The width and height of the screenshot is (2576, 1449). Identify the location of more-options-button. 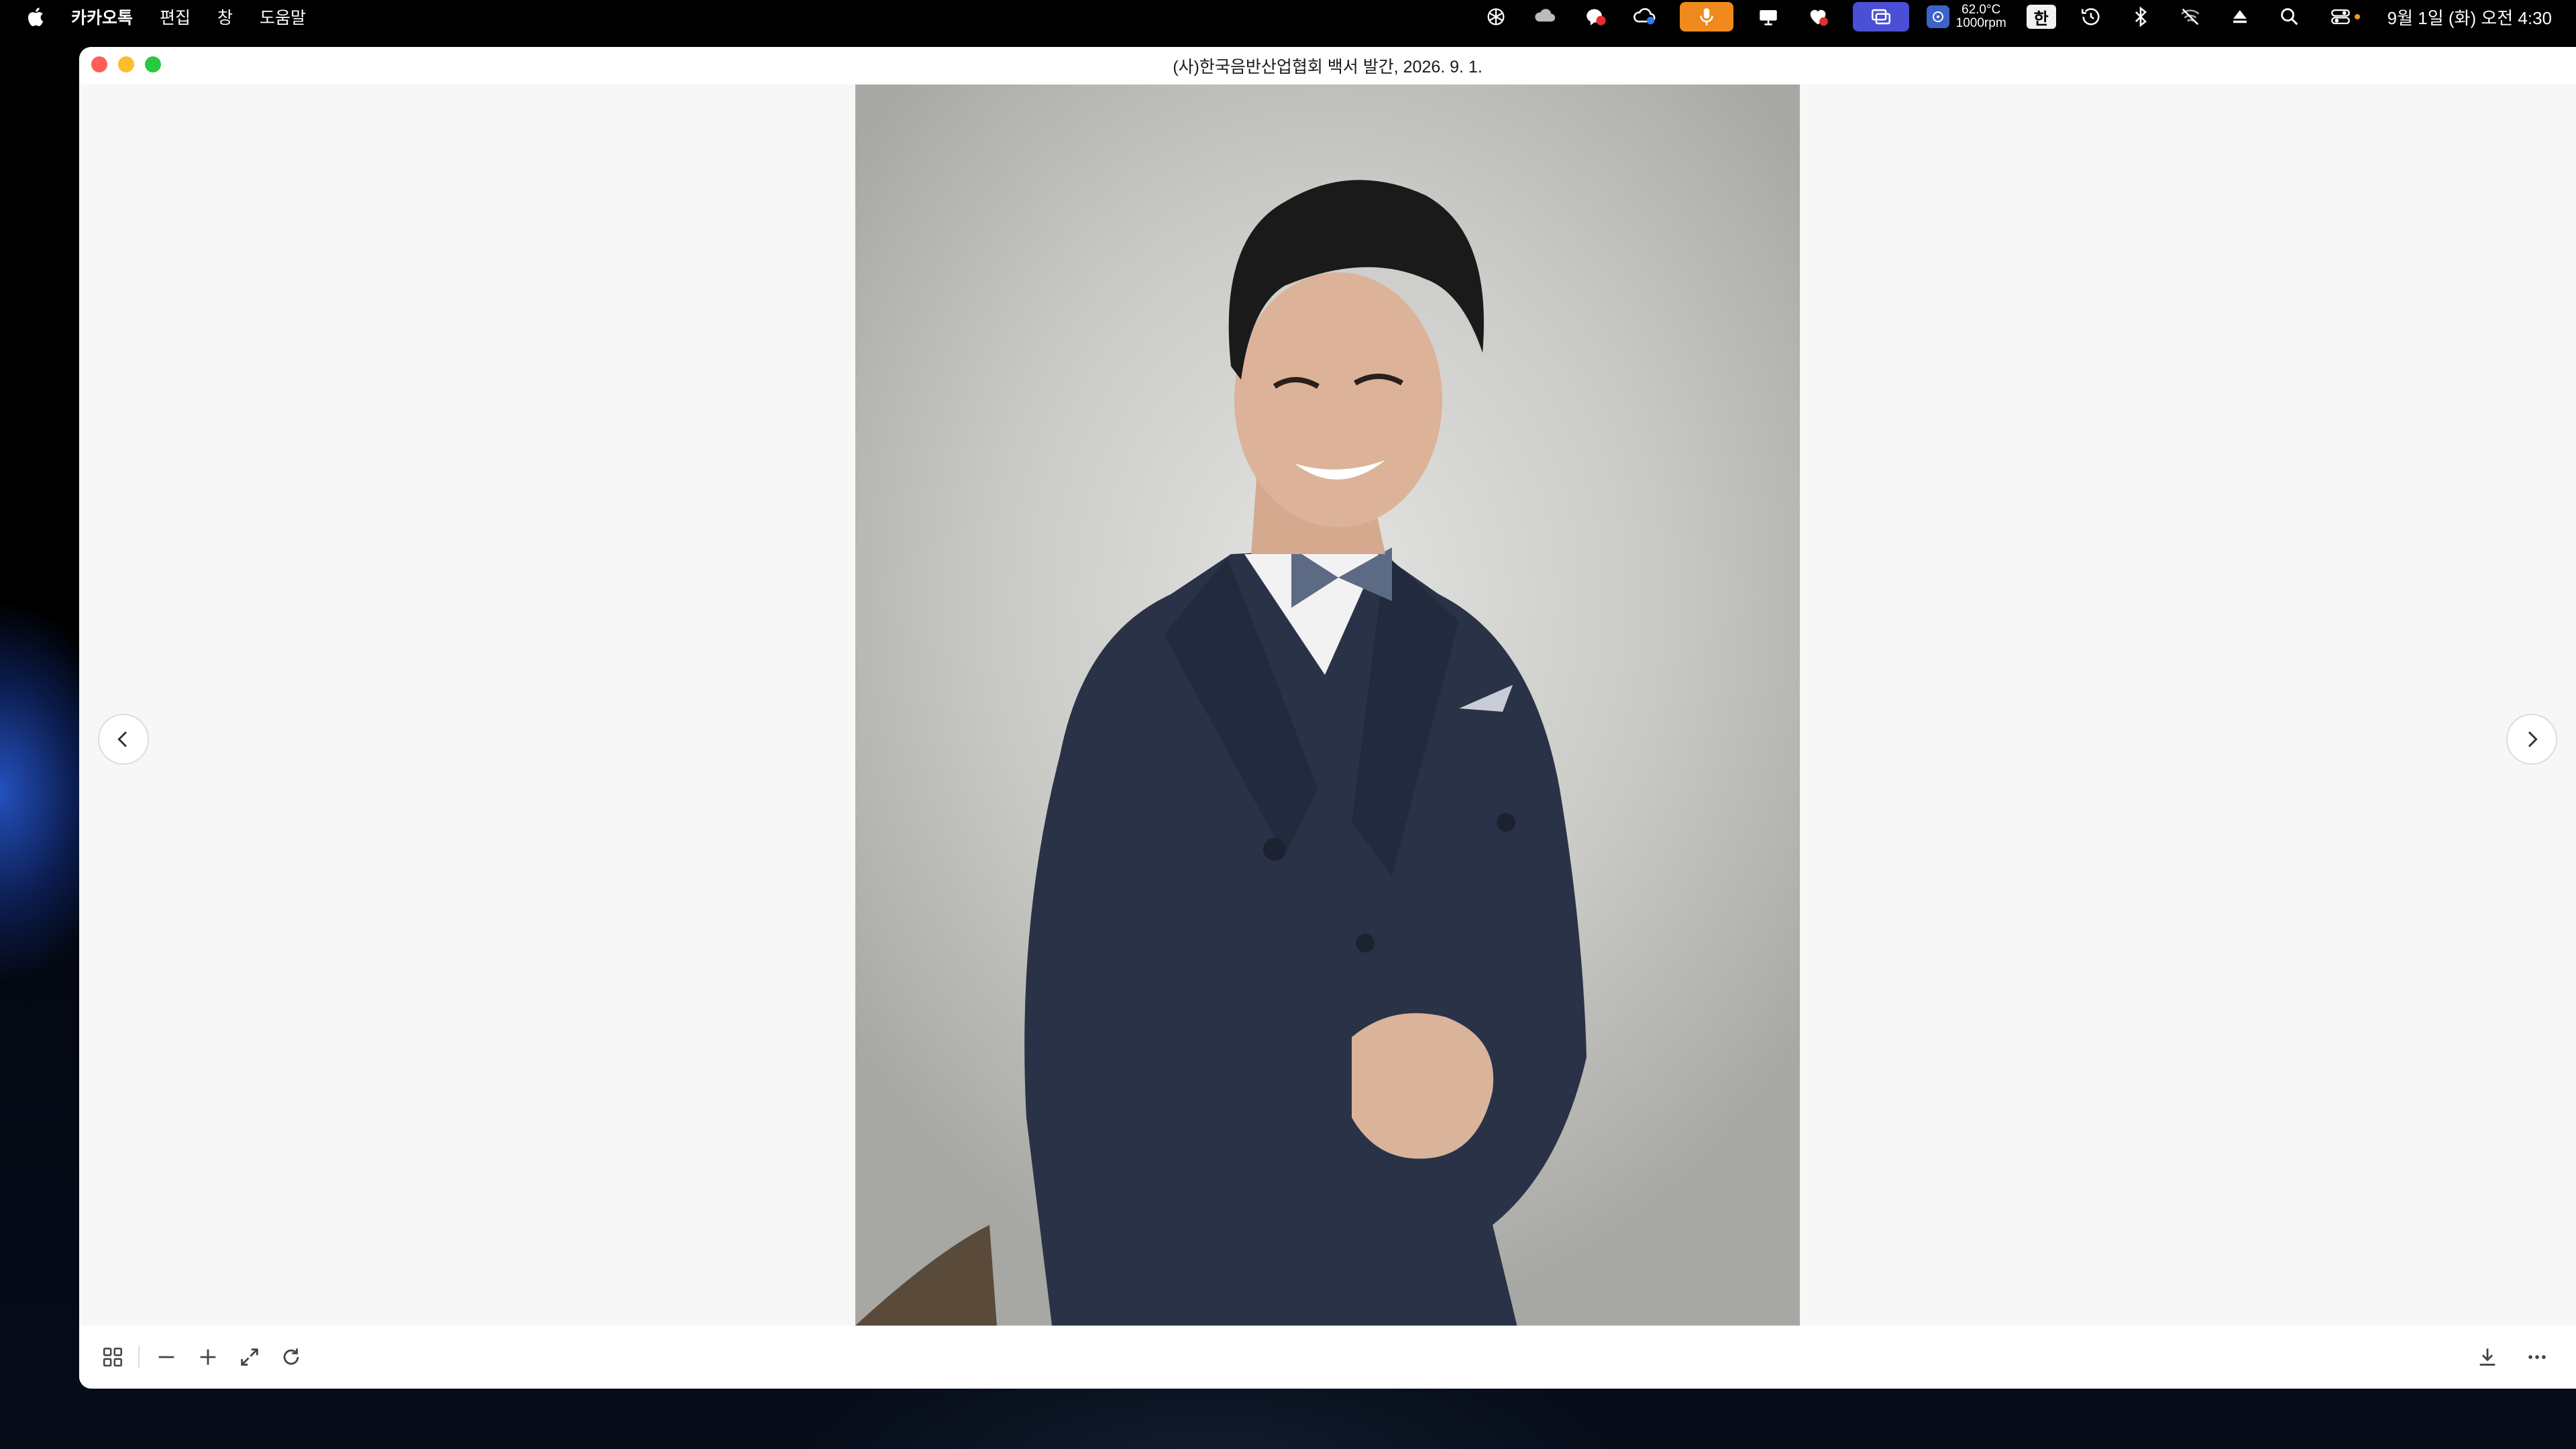
(2537, 1357).